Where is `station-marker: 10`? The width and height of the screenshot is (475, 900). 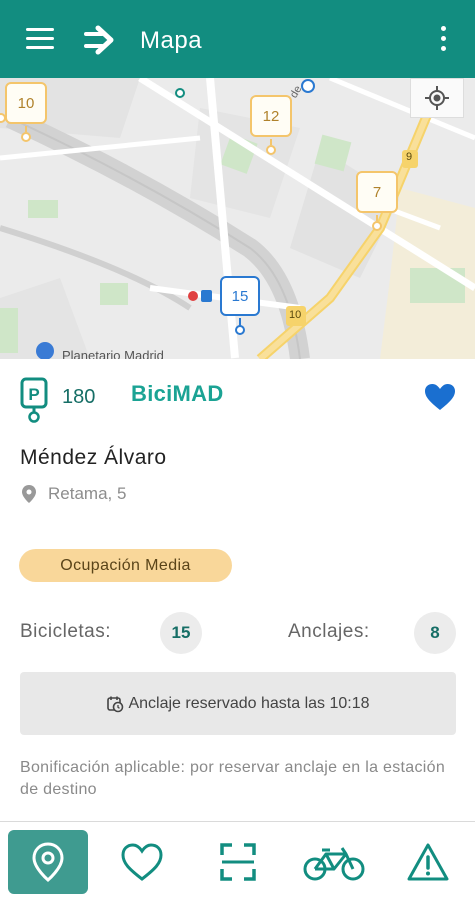
station-marker: 10 is located at coordinates (26, 103).